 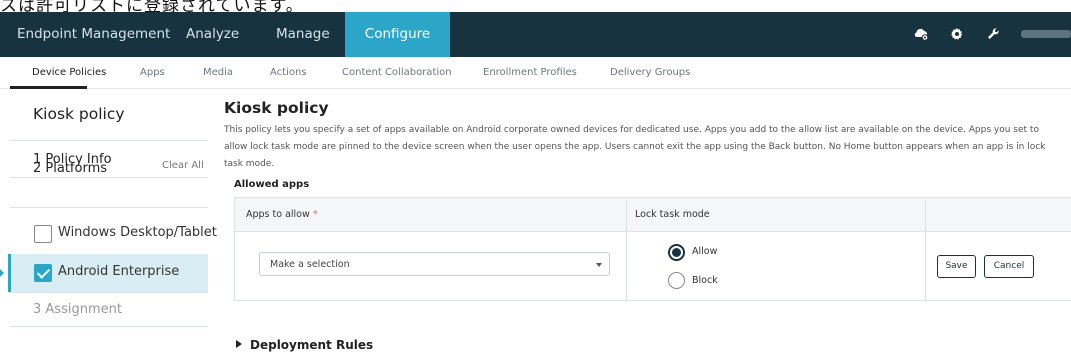 I want to click on wrench-icon, so click(x=993, y=34).